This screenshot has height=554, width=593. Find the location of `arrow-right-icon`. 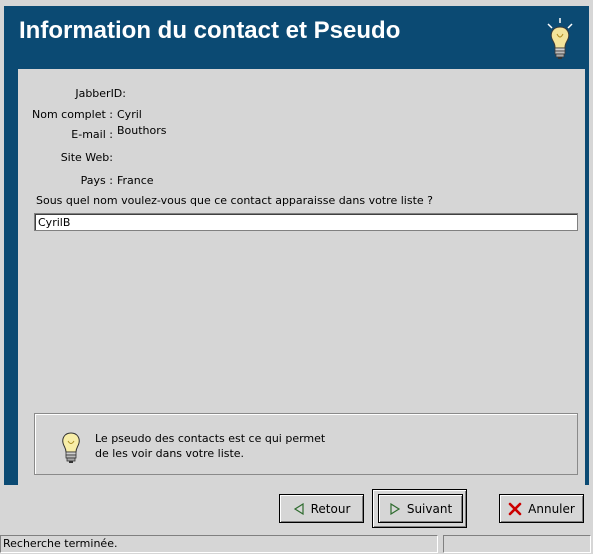

arrow-right-icon is located at coordinates (395, 508).